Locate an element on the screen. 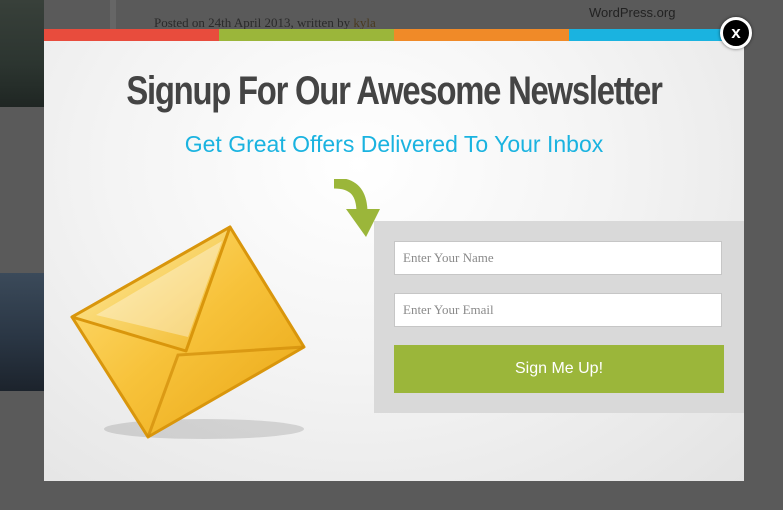 This screenshot has width=783, height=510. post-meta-text: Posted on 24th April 2013, written by is located at coordinates (254, 22).